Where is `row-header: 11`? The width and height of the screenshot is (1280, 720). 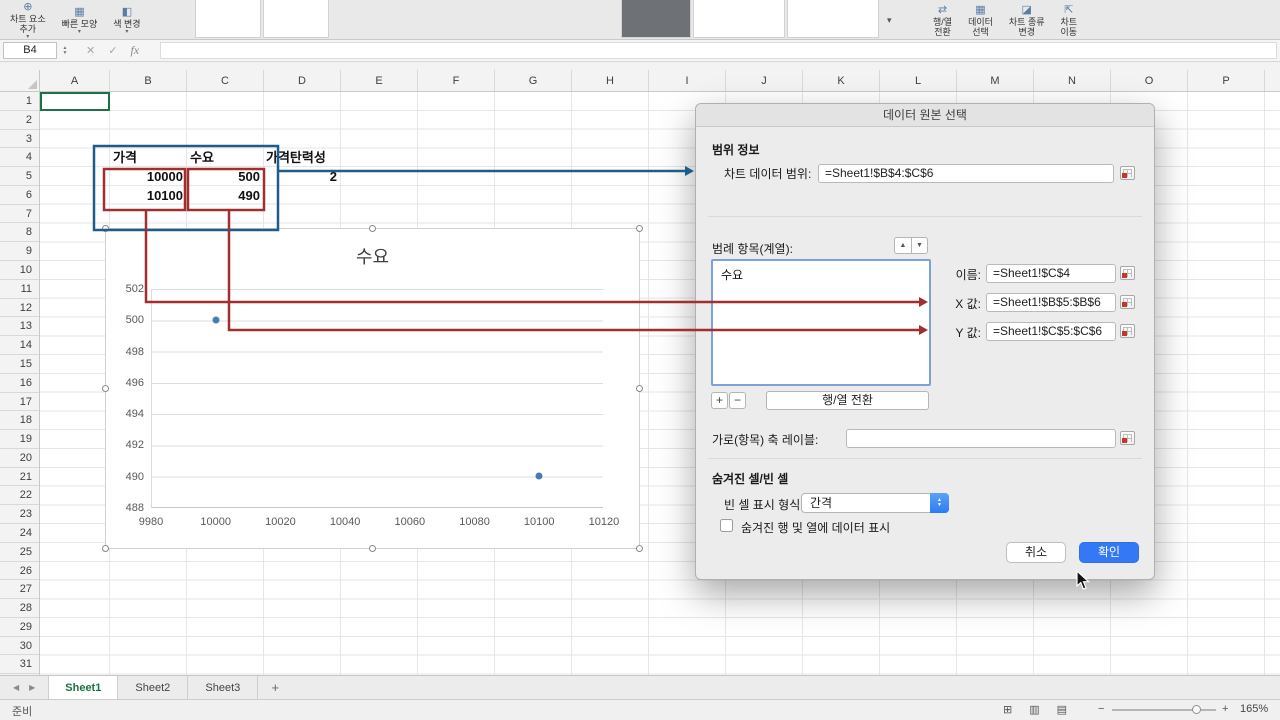 row-header: 11 is located at coordinates (19, 289).